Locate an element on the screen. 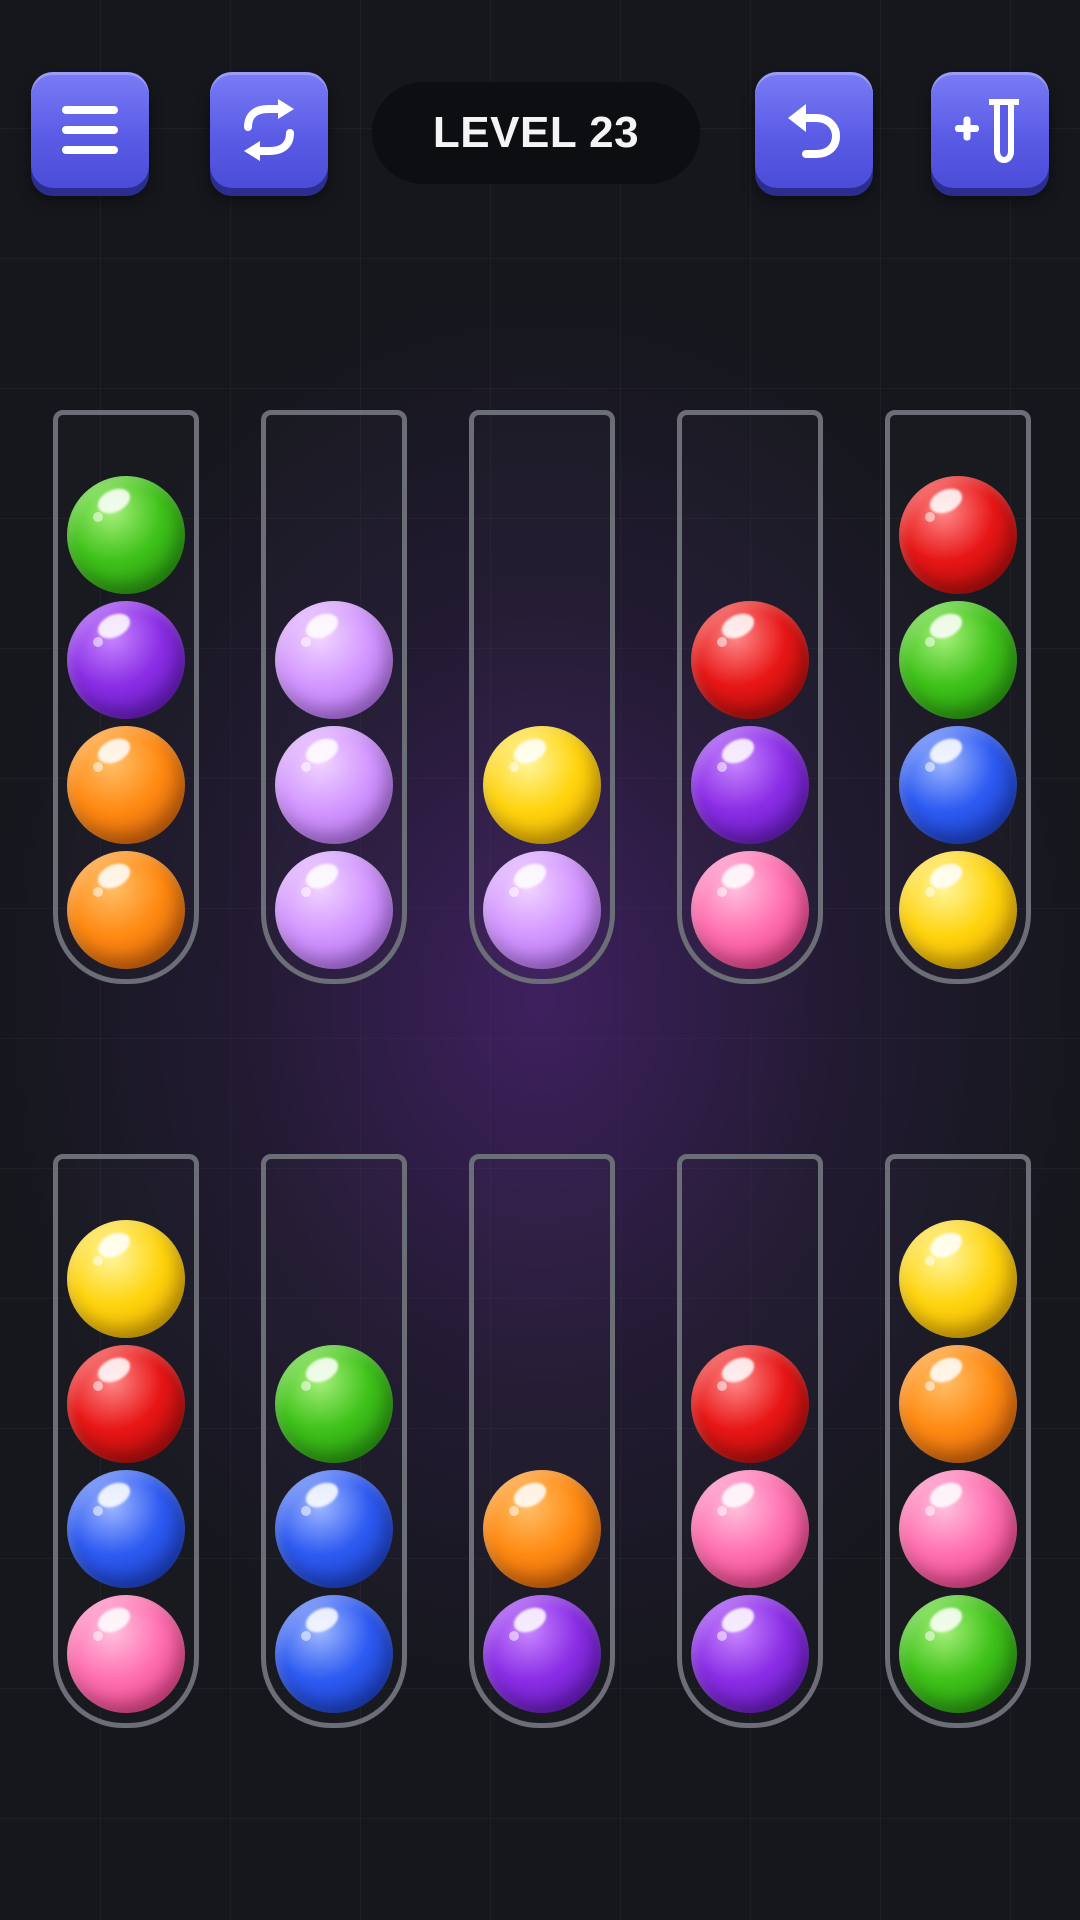 The width and height of the screenshot is (1080, 1920). restart-icon is located at coordinates (269, 130).